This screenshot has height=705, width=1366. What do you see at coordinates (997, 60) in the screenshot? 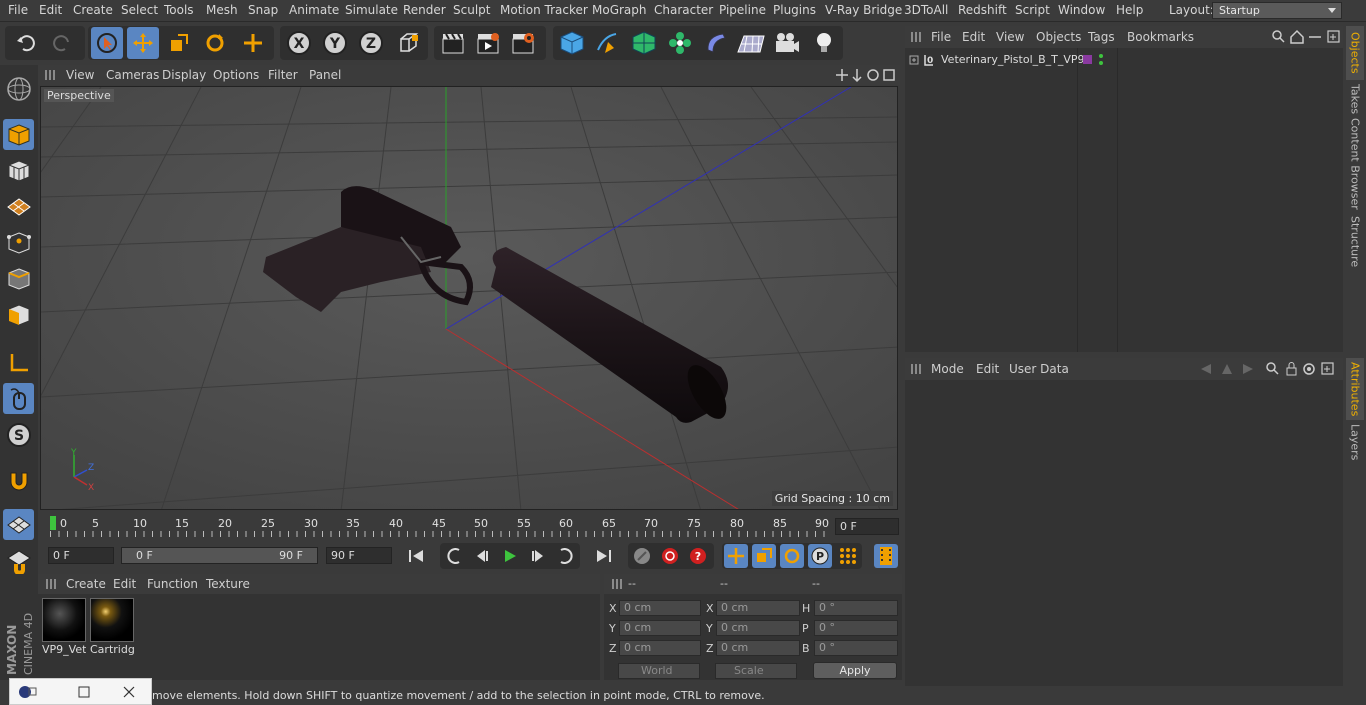
I see `object-row: 0 Veterinary_Pistol_B_T_VP9` at bounding box center [997, 60].